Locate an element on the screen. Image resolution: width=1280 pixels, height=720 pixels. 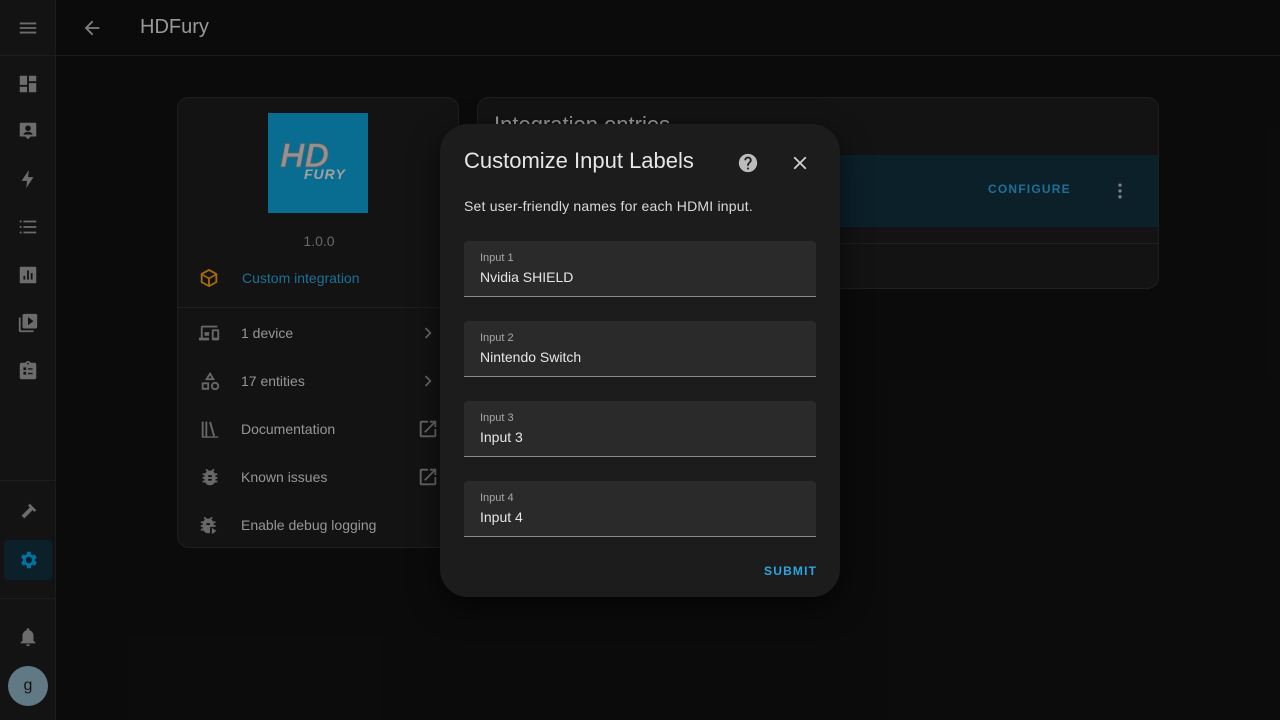
input-3-field: Input 3 is located at coordinates (640, 429).